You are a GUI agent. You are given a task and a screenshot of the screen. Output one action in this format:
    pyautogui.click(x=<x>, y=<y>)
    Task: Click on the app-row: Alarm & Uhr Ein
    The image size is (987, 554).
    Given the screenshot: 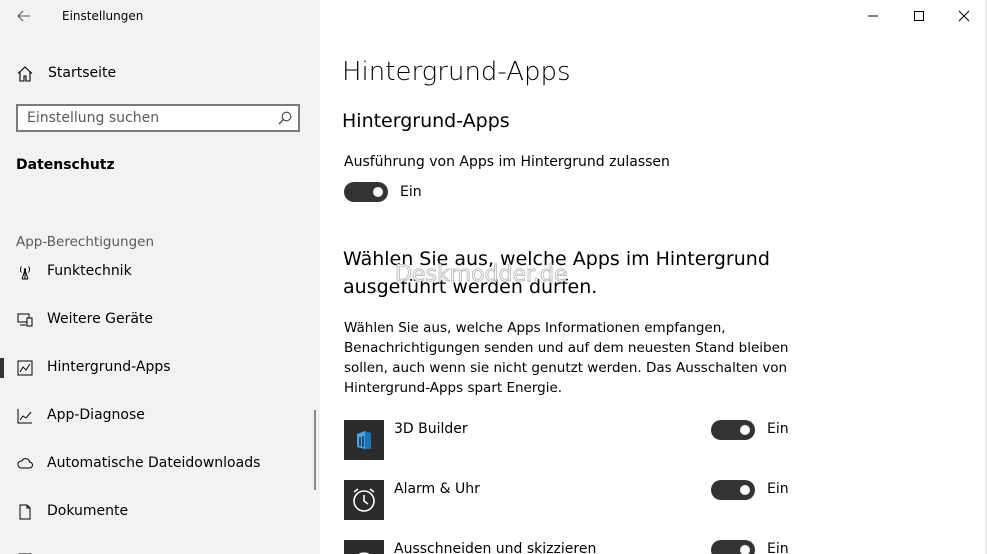 What is the action you would take?
    pyautogui.click(x=574, y=500)
    